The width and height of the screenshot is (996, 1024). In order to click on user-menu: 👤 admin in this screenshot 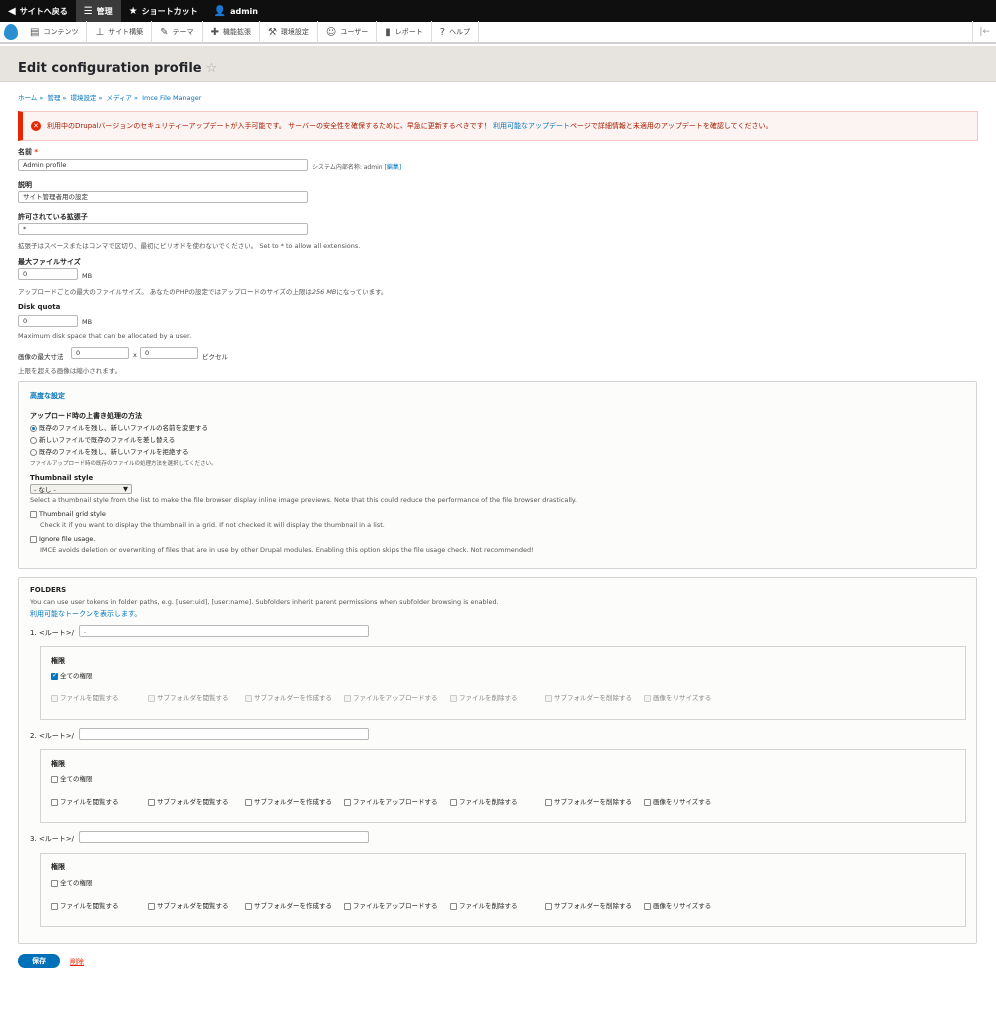, I will do `click(236, 11)`.